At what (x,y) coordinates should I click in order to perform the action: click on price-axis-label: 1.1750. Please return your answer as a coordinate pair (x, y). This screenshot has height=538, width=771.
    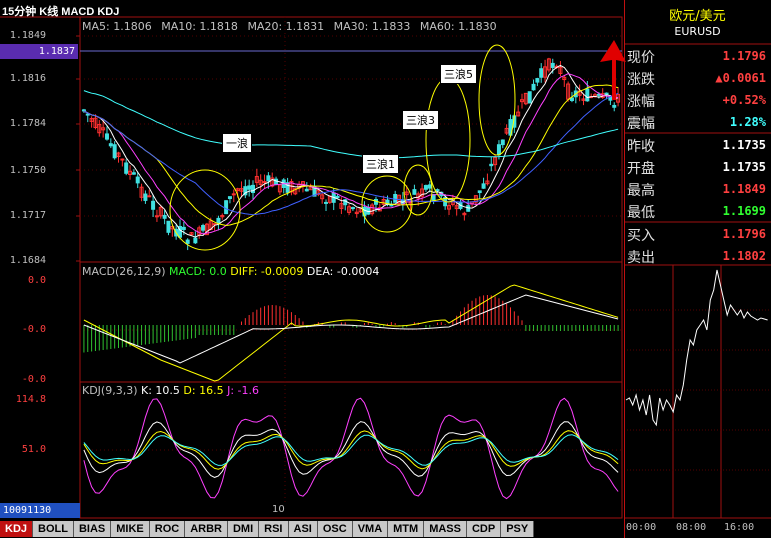
    Looking at the image, I should click on (27, 170).